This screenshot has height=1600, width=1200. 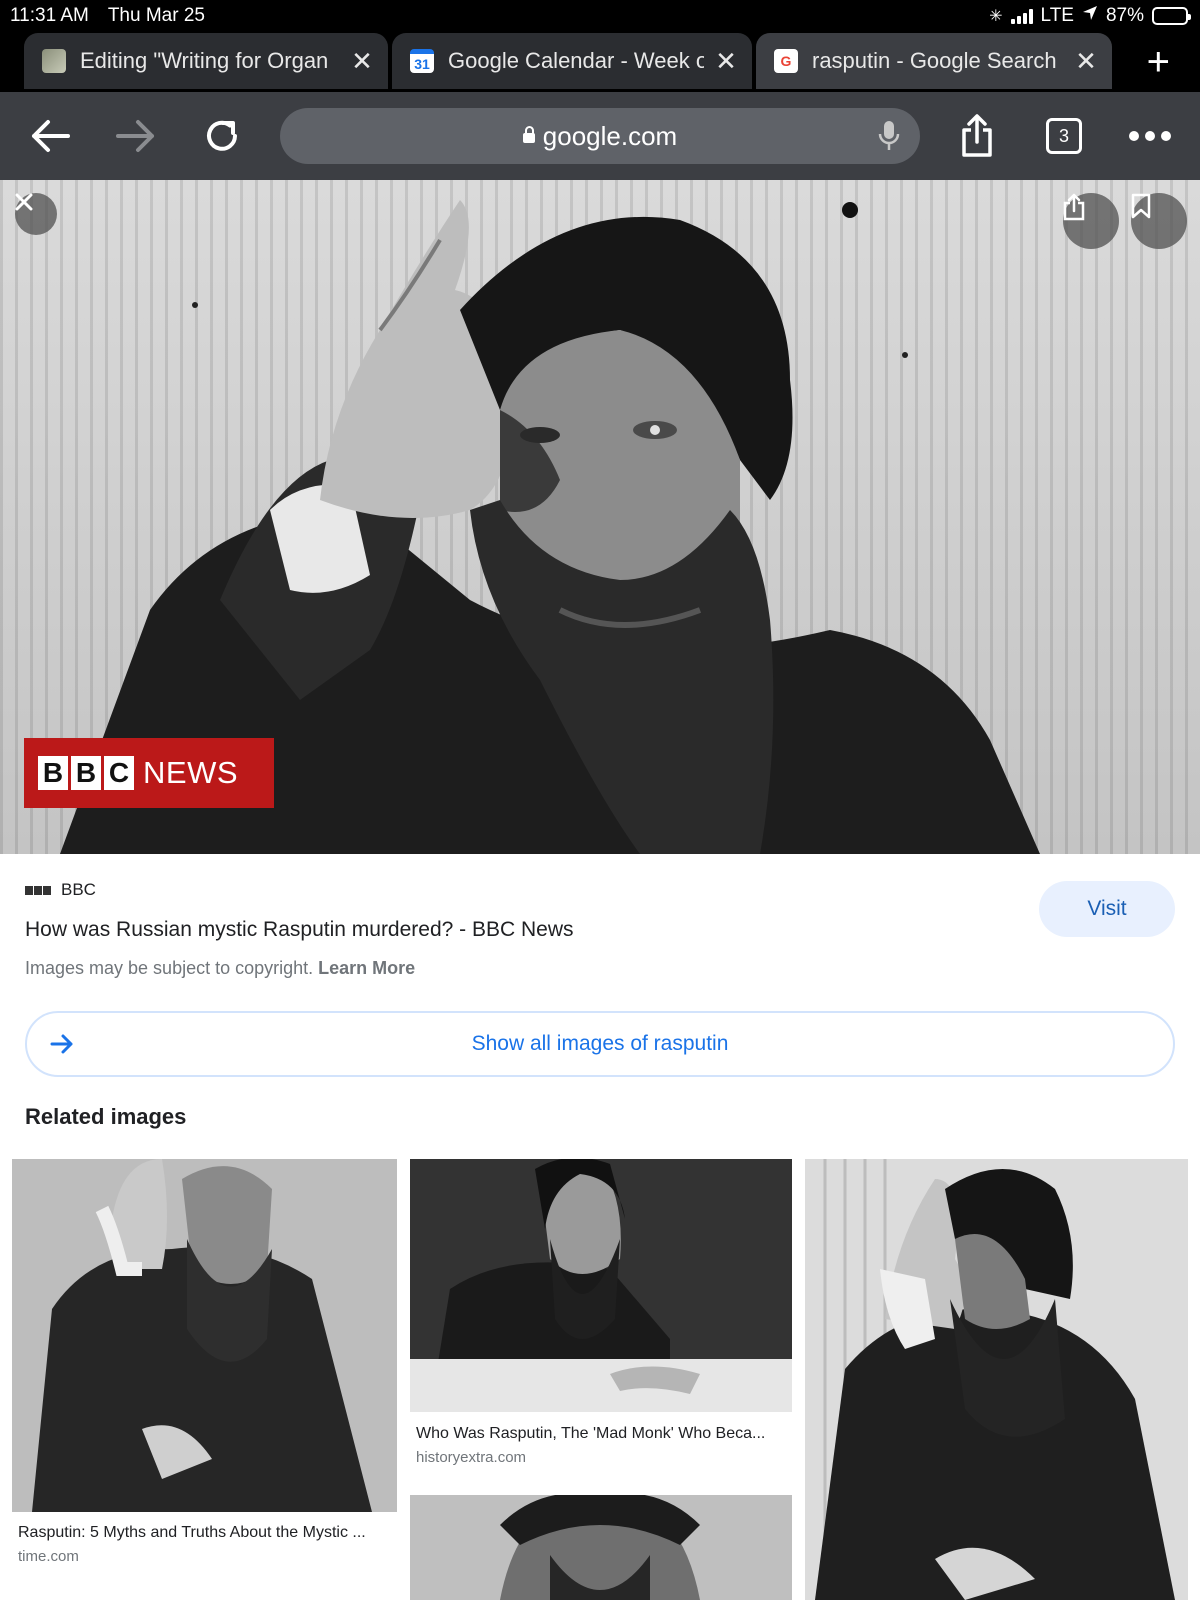 I want to click on copyright-text: Images may be subject to copyright., so click(x=169, y=968).